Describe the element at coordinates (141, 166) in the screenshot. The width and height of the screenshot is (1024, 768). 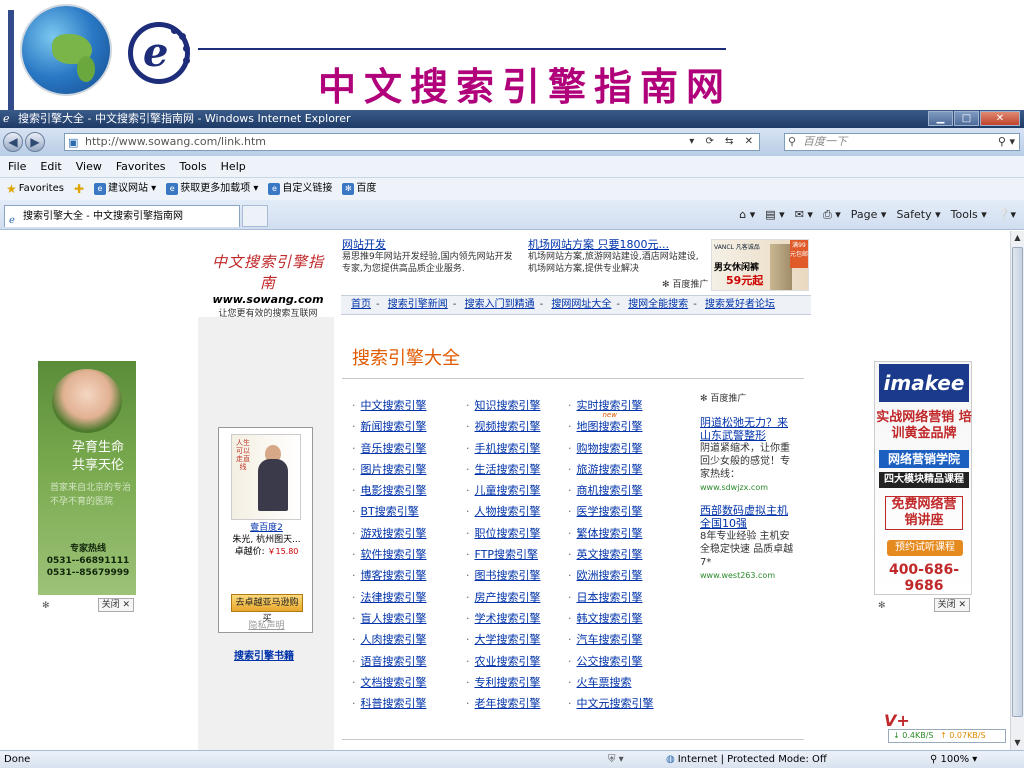
I see `menu-favorites: Favorites` at that location.